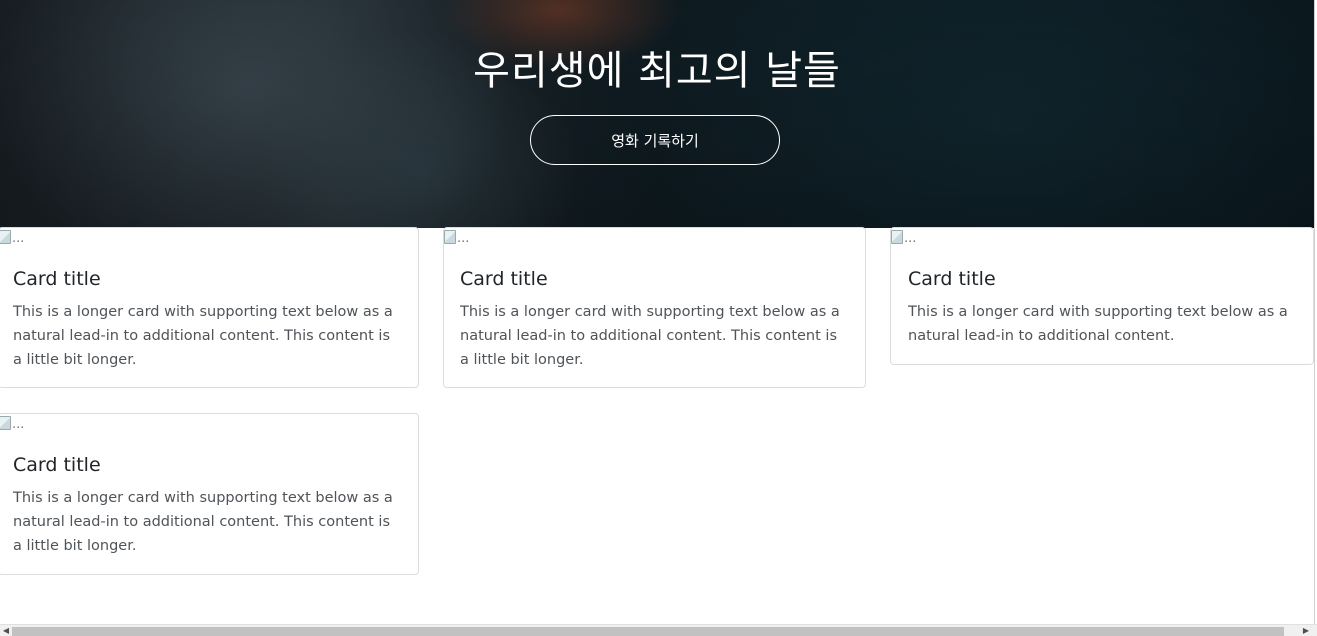 Image resolution: width=1317 pixels, height=636 pixels. Describe the element at coordinates (1314, 312) in the screenshot. I see `viewport-edge` at that location.